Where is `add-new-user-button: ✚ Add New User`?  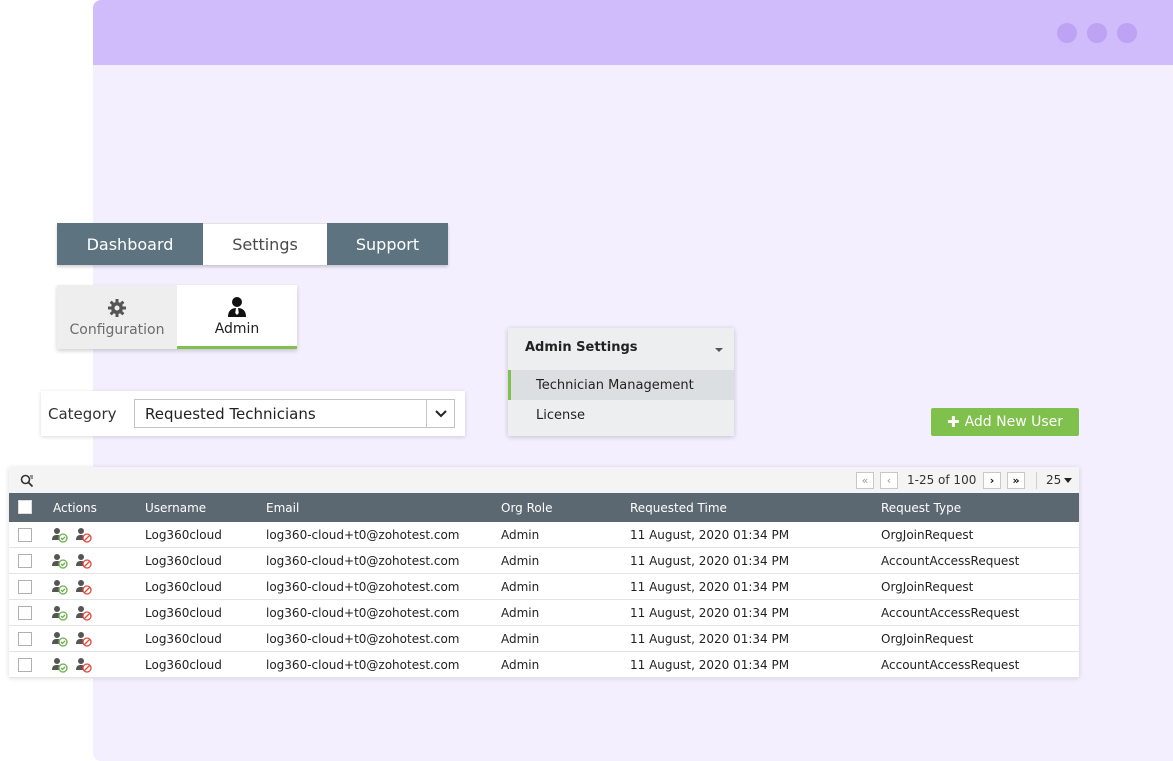 add-new-user-button: ✚ Add New User is located at coordinates (1005, 422).